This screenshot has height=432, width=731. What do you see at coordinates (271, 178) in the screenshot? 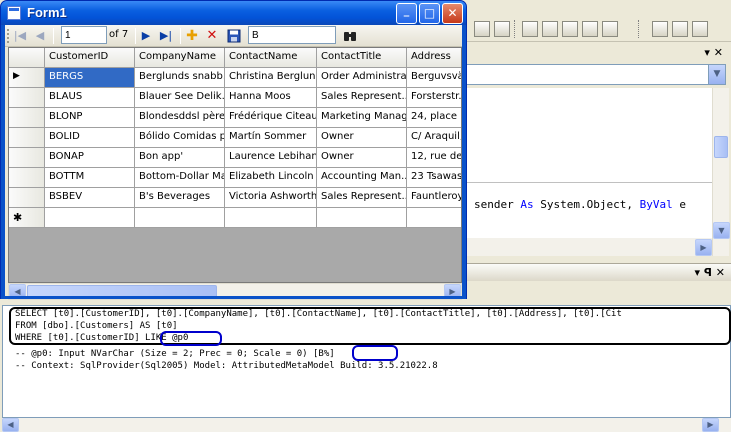
I see `grid-cell: Elizabeth Lincoln` at bounding box center [271, 178].